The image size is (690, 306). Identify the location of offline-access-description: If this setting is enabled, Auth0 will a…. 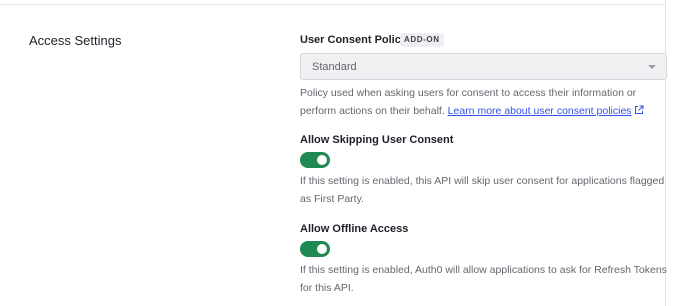
(483, 279).